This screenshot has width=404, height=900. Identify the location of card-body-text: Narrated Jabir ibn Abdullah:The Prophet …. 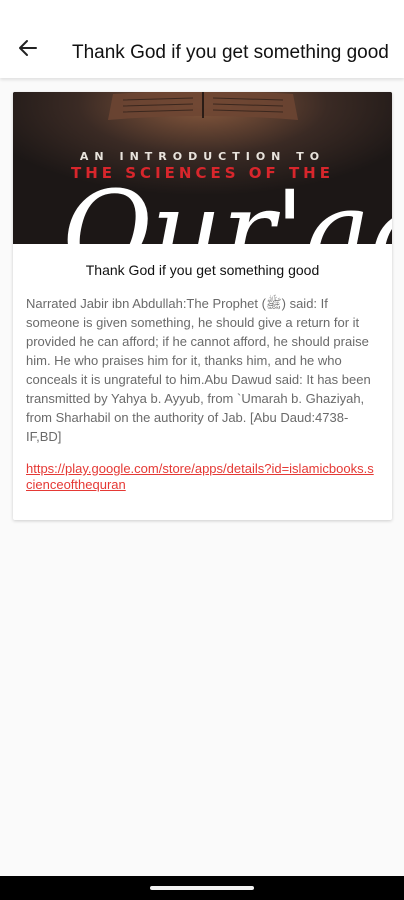
(198, 370).